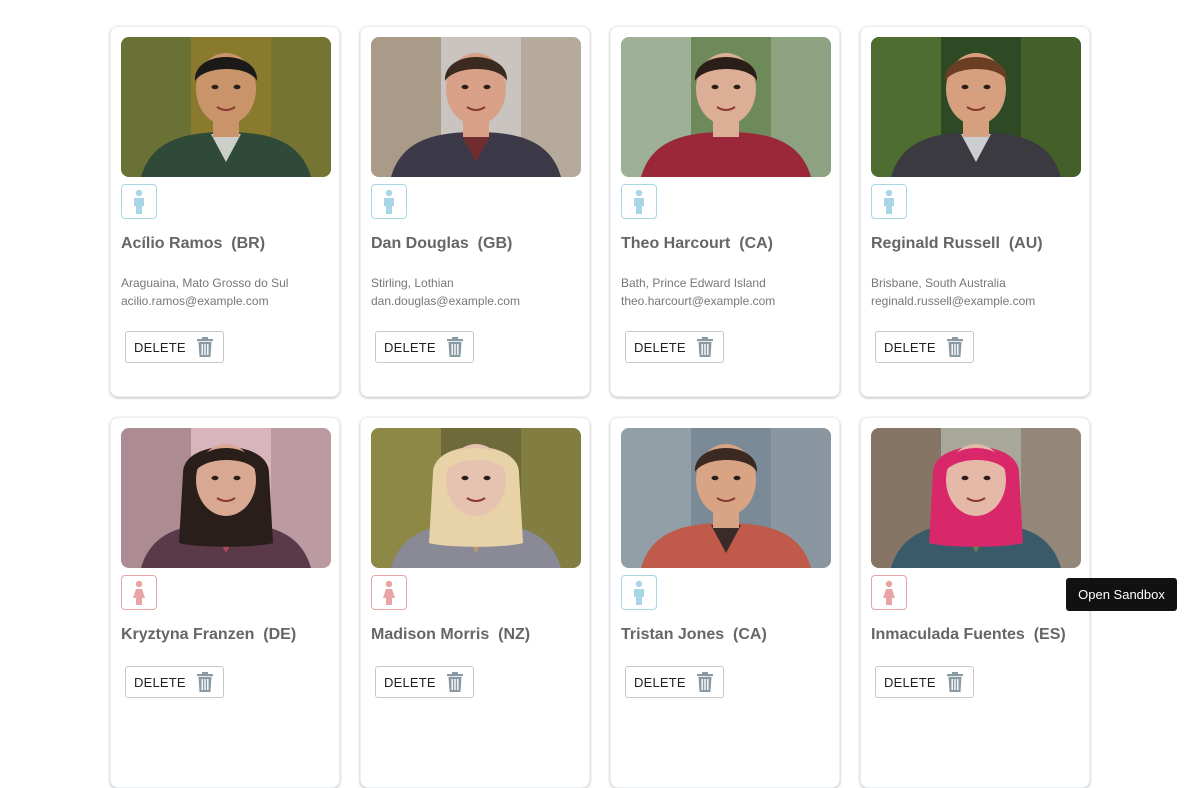 The image size is (1200, 788). What do you see at coordinates (968, 634) in the screenshot?
I see `user-name: Inmaculada Fuentes (ES)` at bounding box center [968, 634].